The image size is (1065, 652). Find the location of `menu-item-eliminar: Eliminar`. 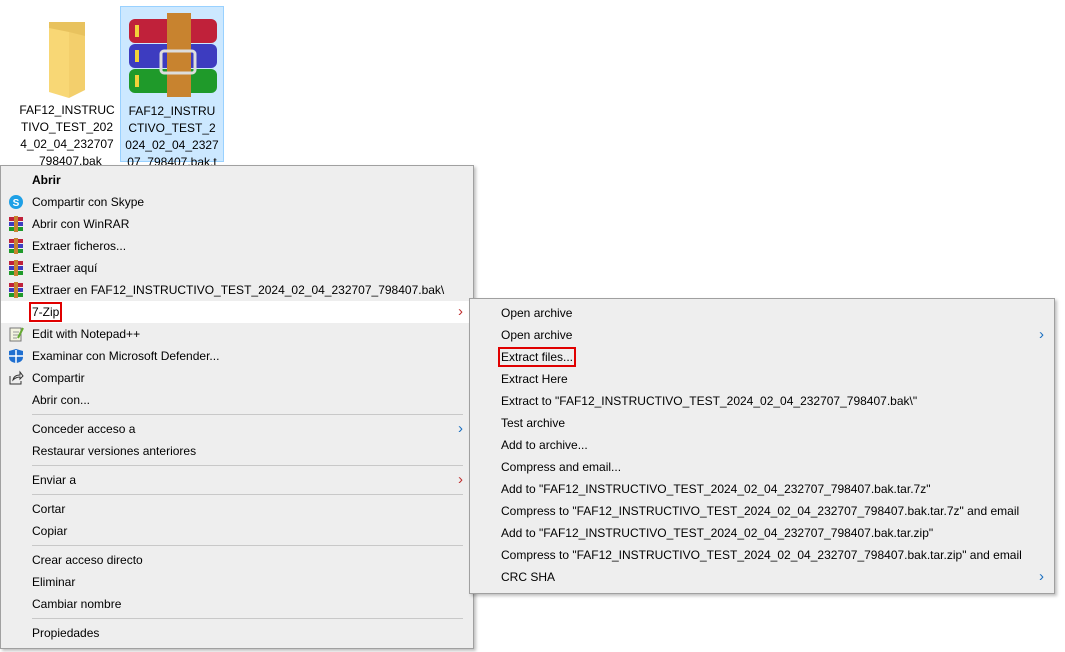

menu-item-eliminar: Eliminar is located at coordinates (237, 582).